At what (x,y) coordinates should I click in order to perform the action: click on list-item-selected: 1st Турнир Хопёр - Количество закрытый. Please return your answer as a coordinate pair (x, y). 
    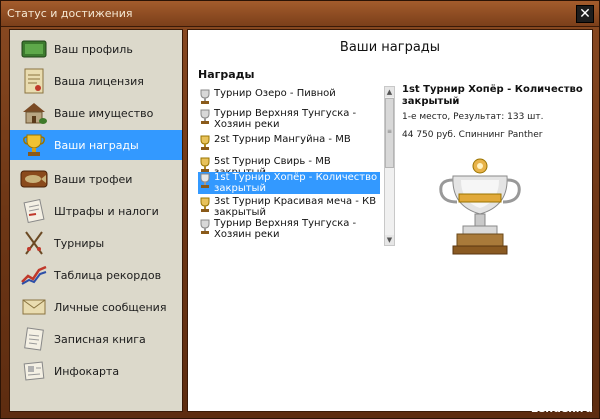
    Looking at the image, I should click on (289, 183).